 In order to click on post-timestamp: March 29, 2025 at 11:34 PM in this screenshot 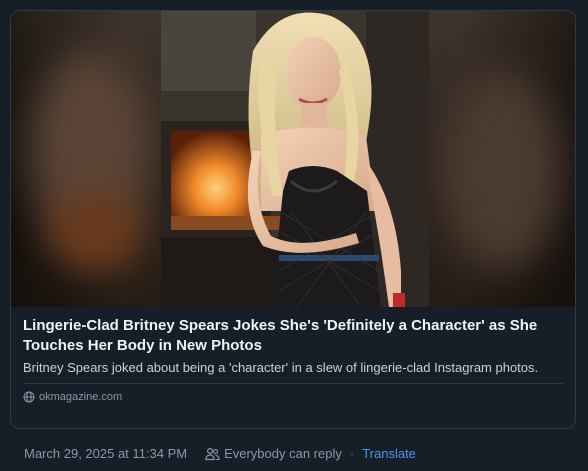, I will do `click(105, 453)`.